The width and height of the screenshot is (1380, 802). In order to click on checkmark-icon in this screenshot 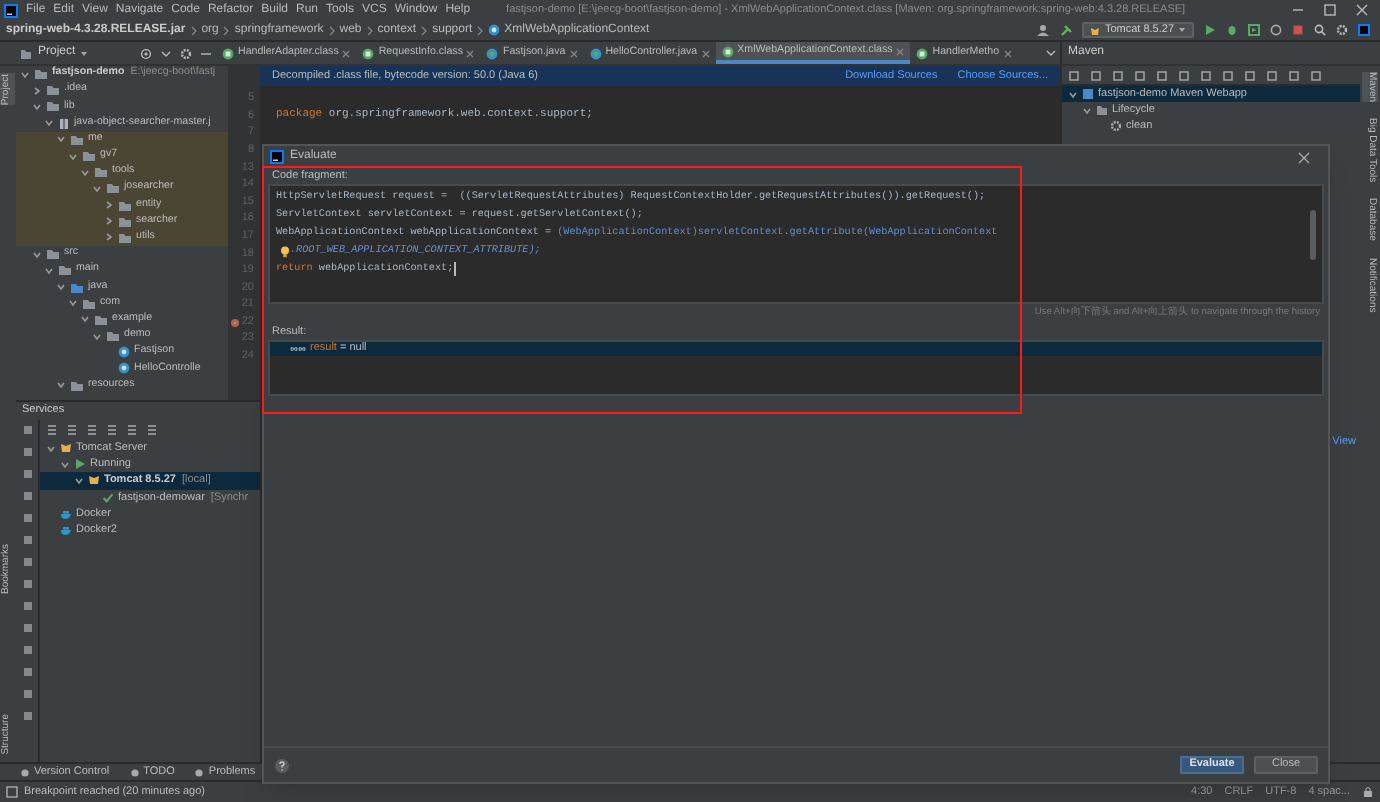, I will do `click(108, 497)`.